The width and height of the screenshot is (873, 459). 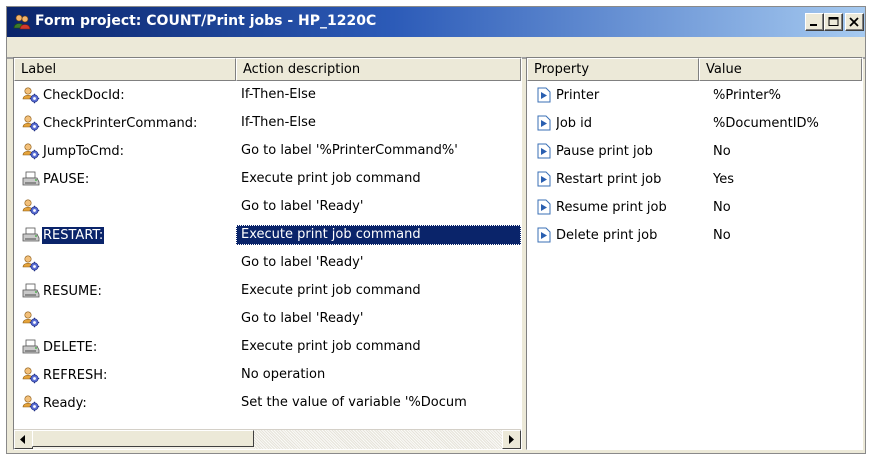 I want to click on label-cell: REFRESH:, so click(x=125, y=375).